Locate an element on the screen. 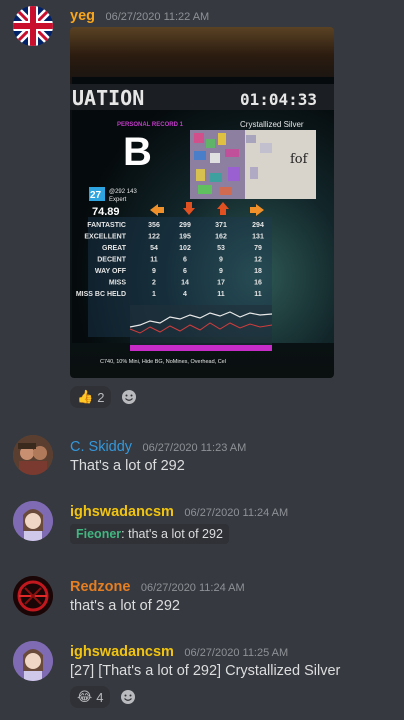 This screenshot has height=720, width=404. judgement-value: 16 is located at coordinates (258, 283).